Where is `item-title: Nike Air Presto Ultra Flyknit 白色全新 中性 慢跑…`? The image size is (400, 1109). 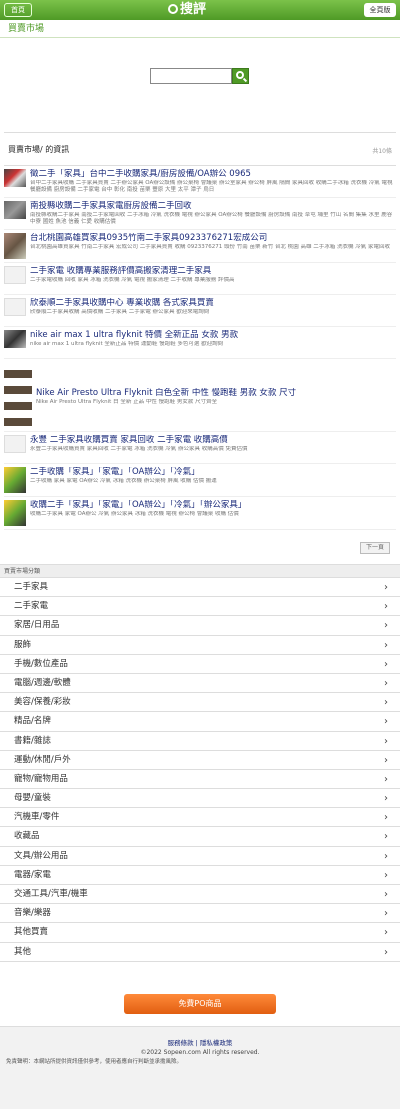 item-title: Nike Air Presto Ultra Flyknit 白色全新 中性 慢跑… is located at coordinates (216, 393).